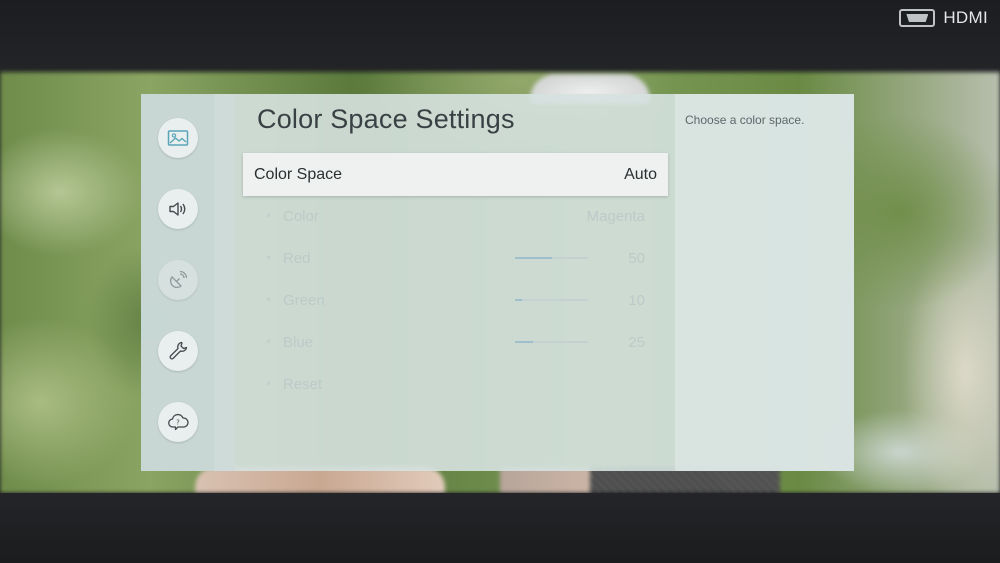 Image resolution: width=1000 pixels, height=563 pixels. I want to click on reset-label: Reset, so click(303, 384).